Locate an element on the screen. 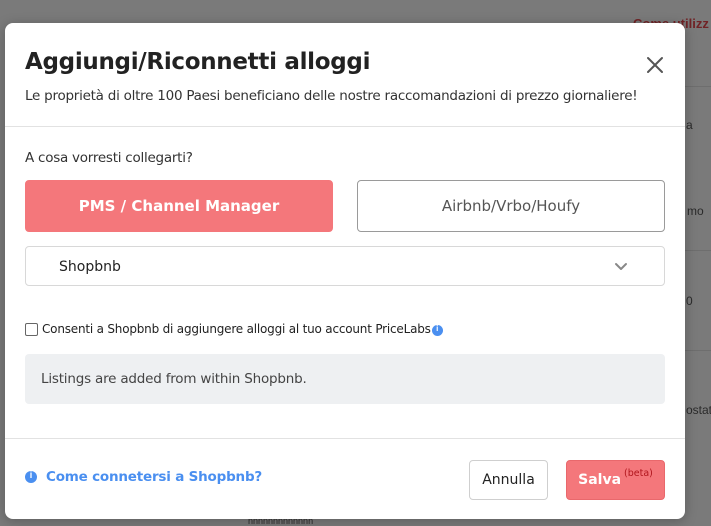  pms-select: Shopbnb is located at coordinates (345, 266).